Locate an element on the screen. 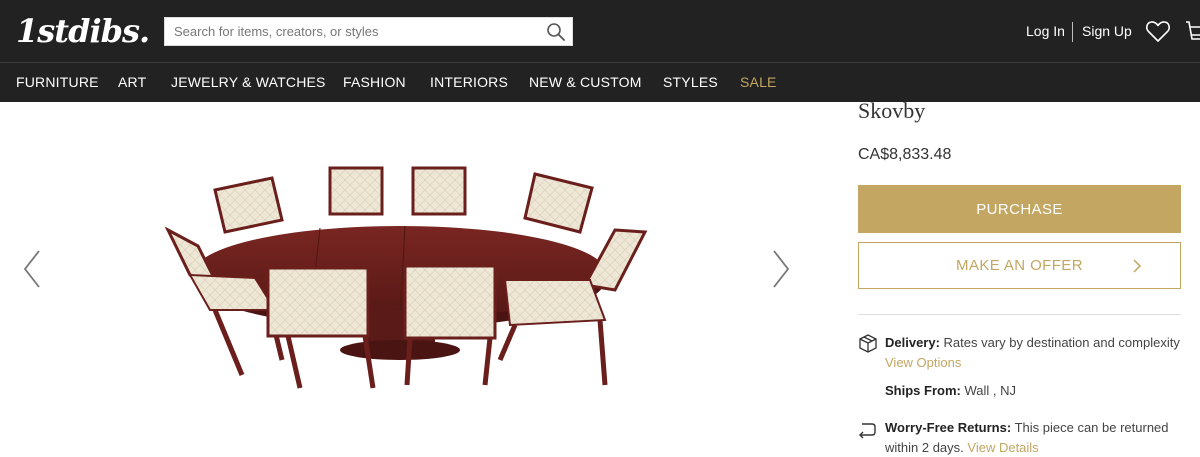 This screenshot has height=457, width=1200. nav-furniture: FURNITURE is located at coordinates (57, 82).